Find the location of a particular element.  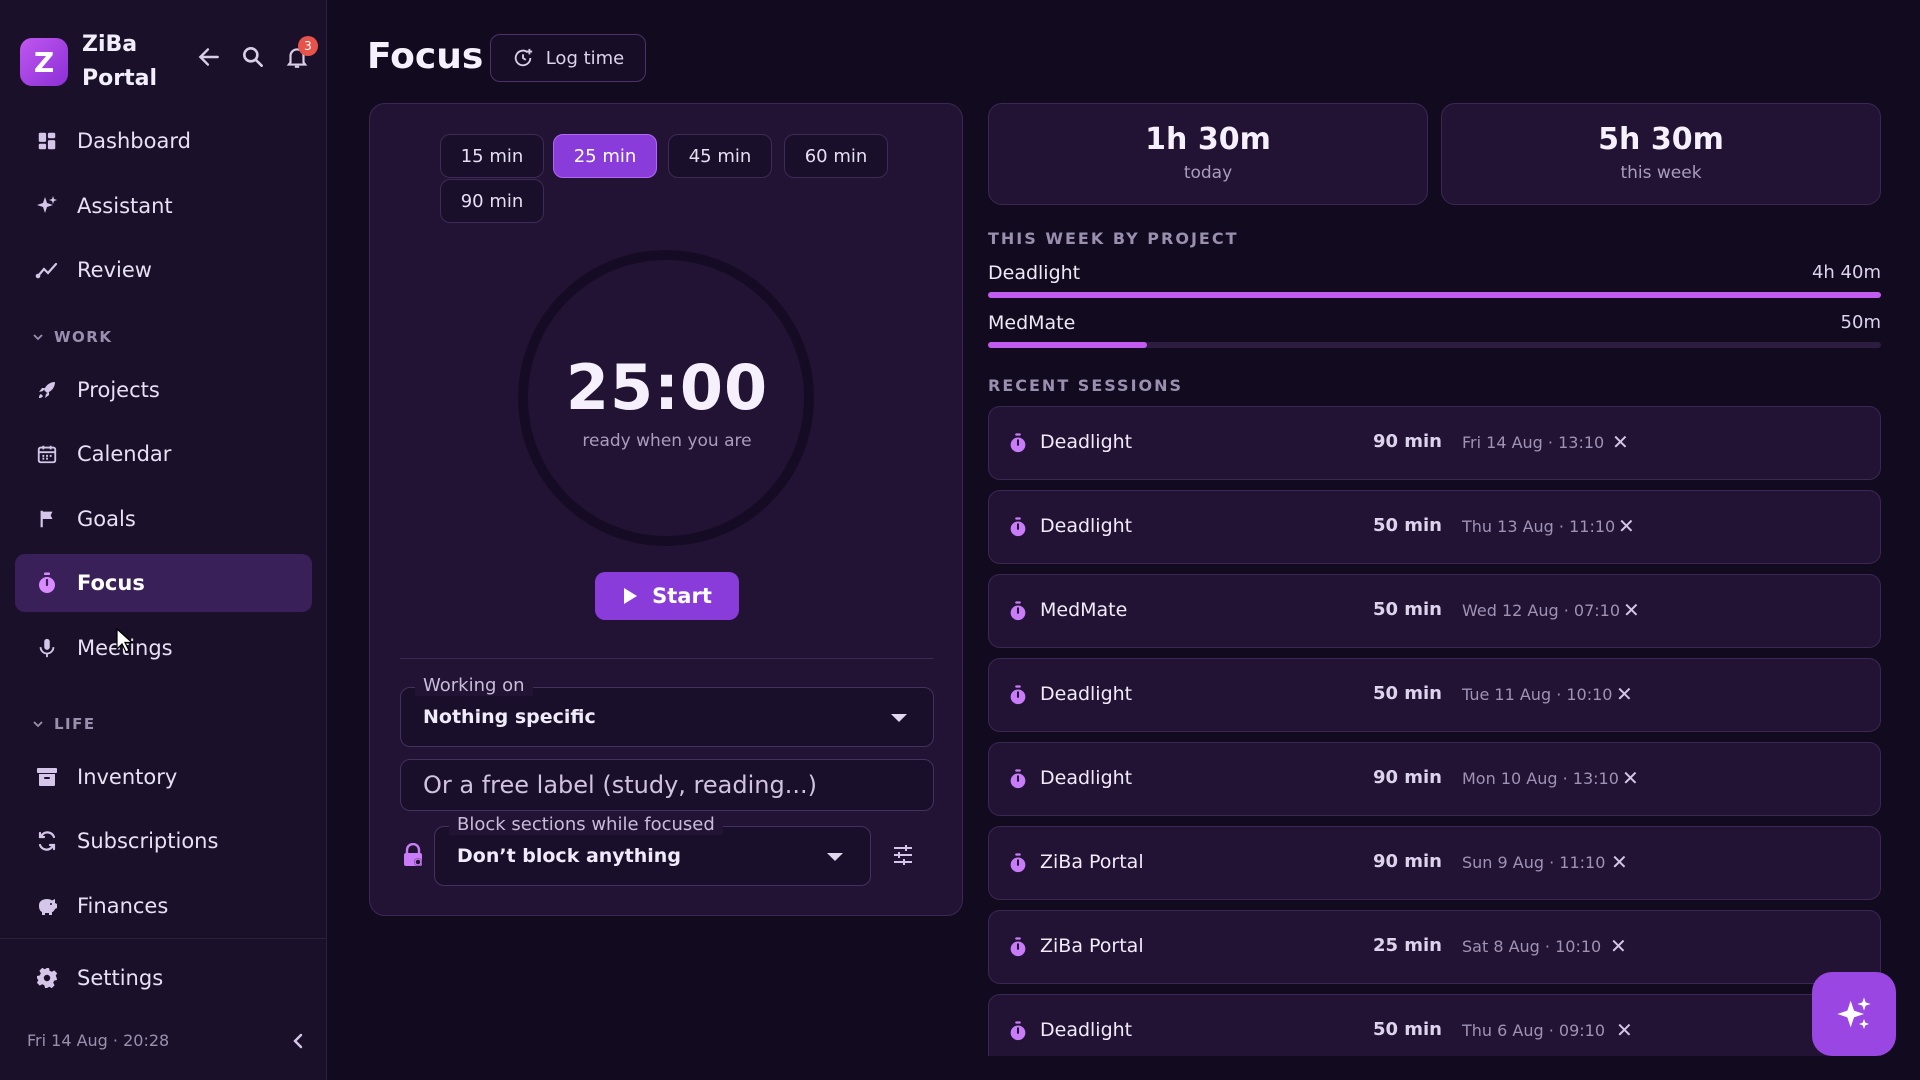

timer-display: 25:00 is located at coordinates (667, 387).